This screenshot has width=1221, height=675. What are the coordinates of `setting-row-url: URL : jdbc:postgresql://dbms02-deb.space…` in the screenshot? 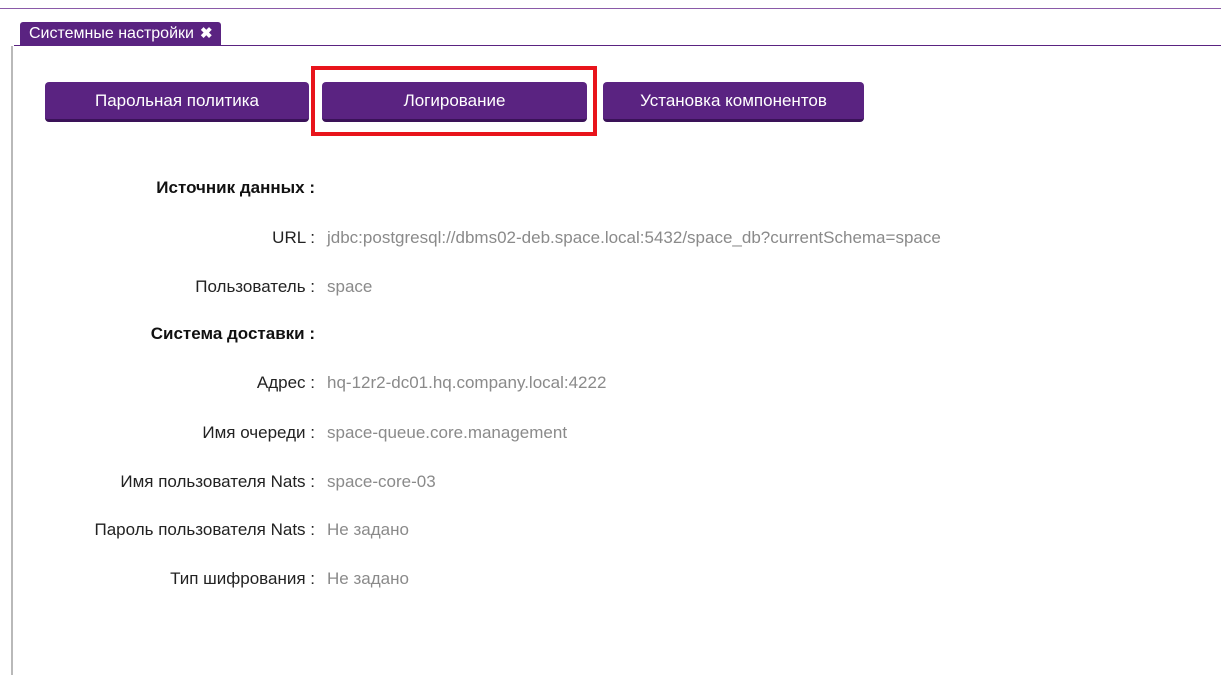 It's located at (610, 239).